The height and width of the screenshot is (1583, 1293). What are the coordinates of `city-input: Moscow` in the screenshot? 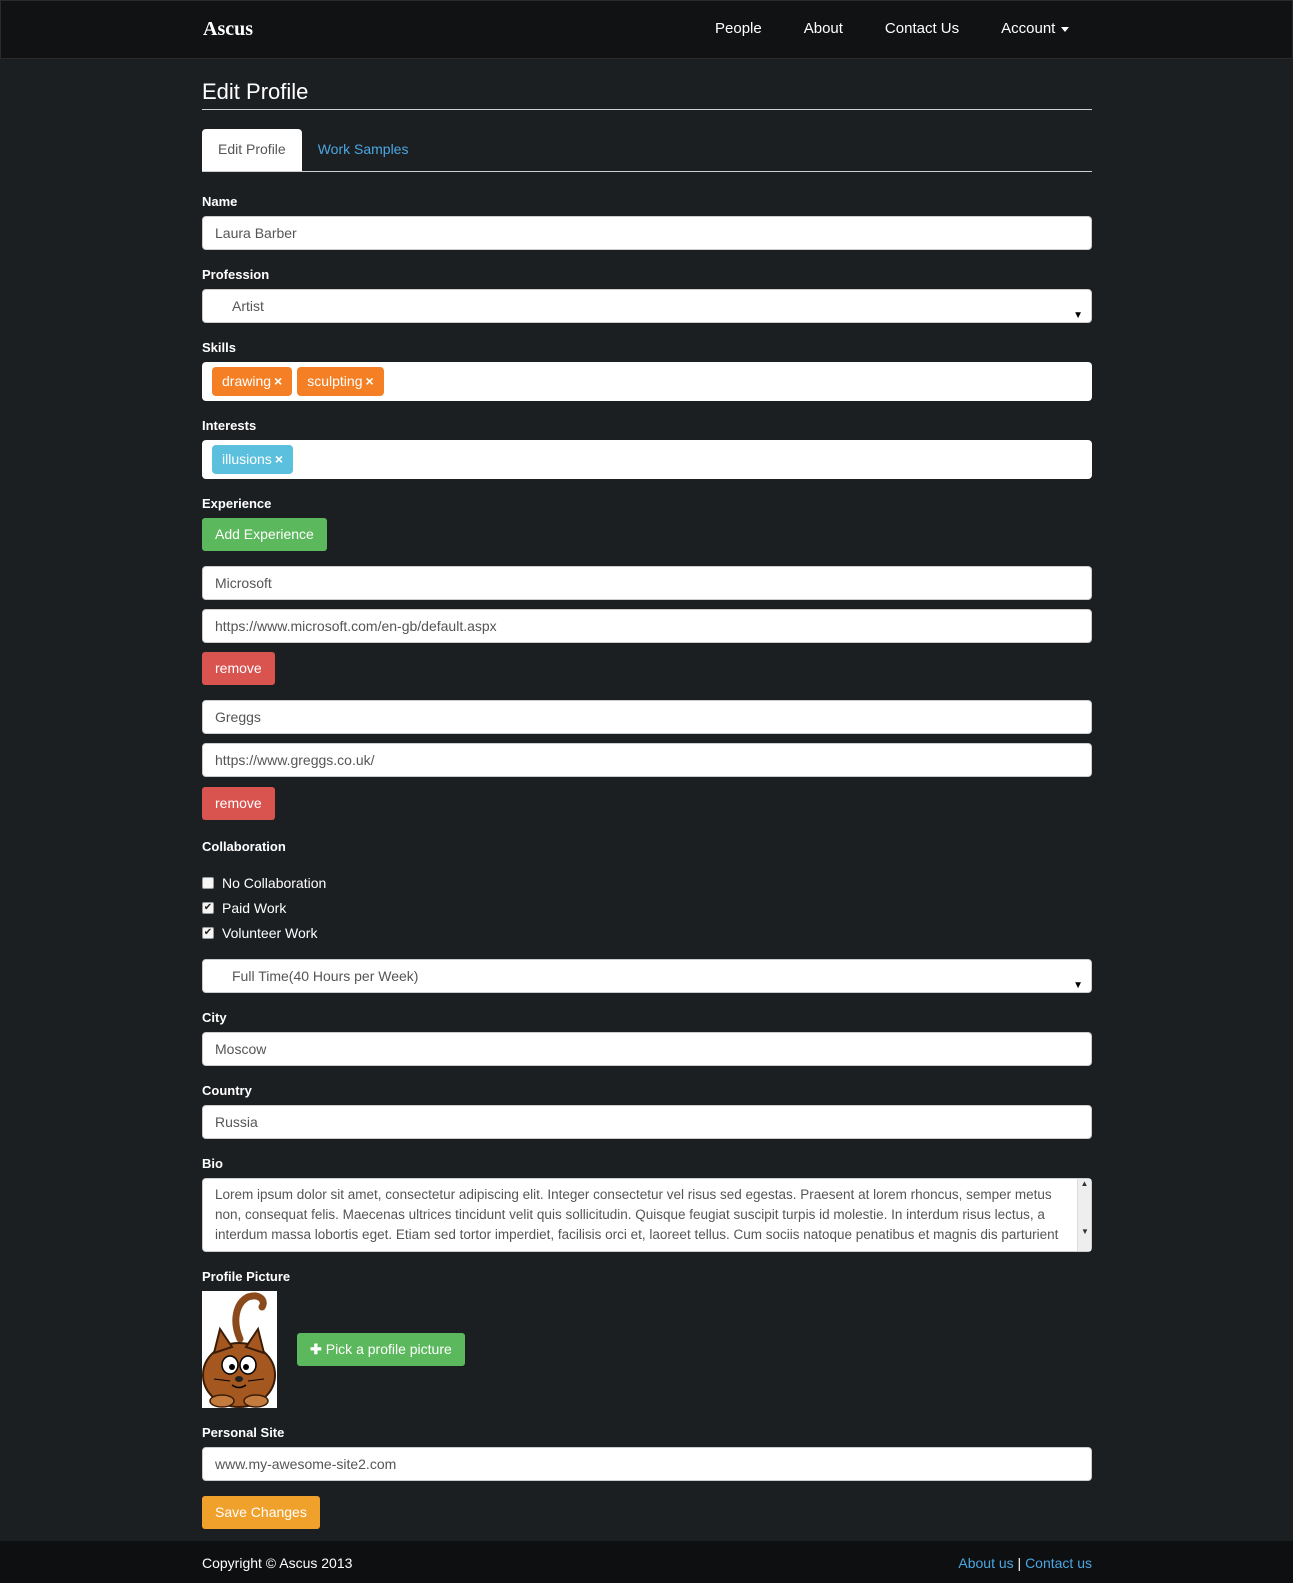 It's located at (647, 1049).